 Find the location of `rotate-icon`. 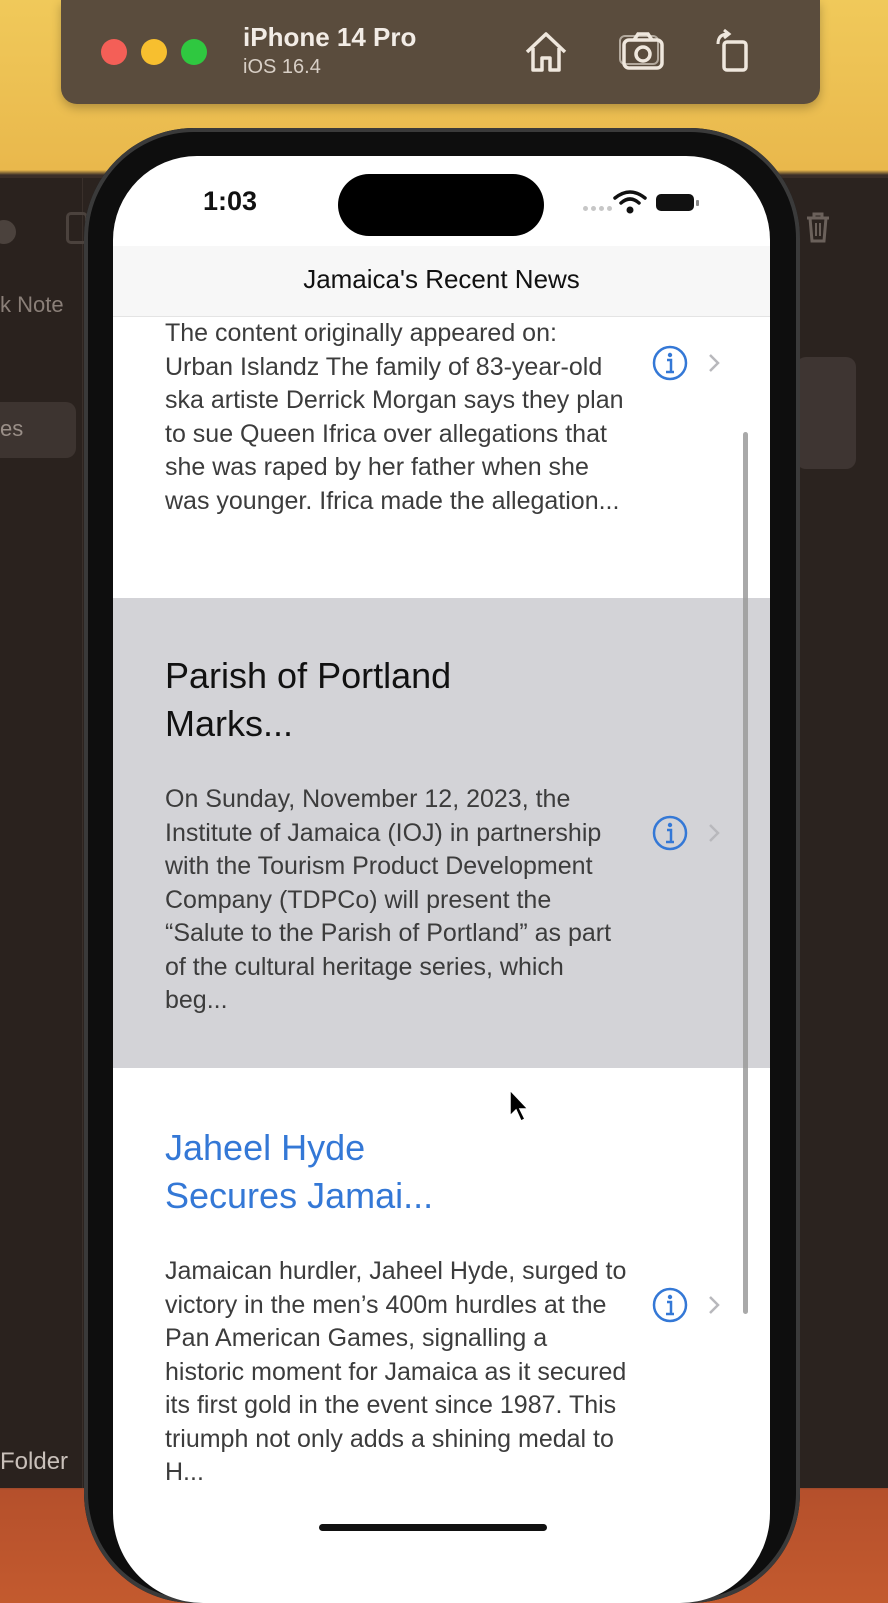

rotate-icon is located at coordinates (733, 52).